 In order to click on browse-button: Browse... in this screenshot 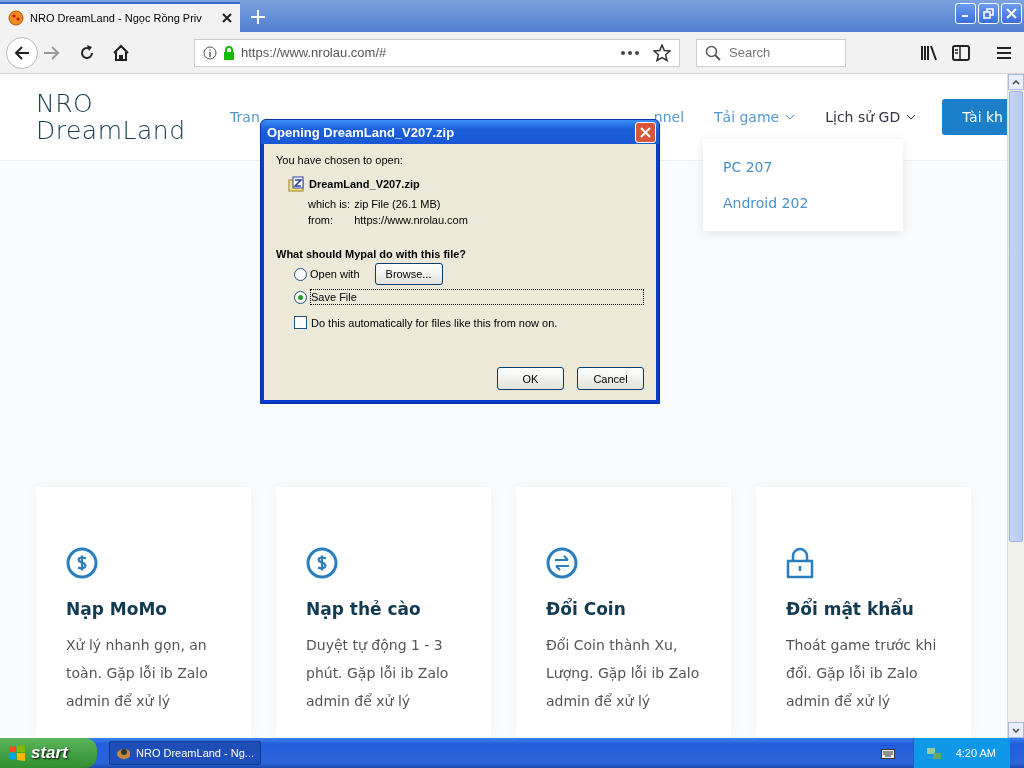, I will do `click(408, 274)`.